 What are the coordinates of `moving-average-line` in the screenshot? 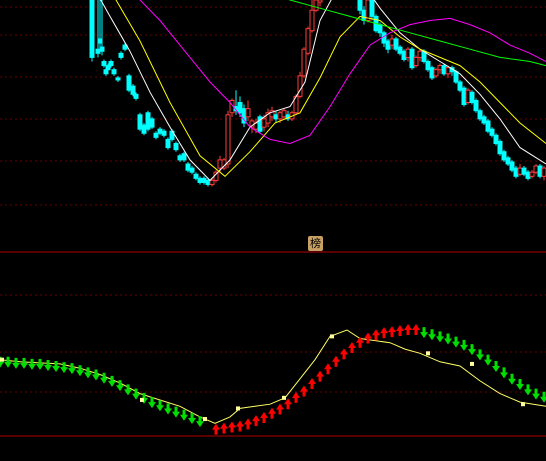 It's located at (417, 33).